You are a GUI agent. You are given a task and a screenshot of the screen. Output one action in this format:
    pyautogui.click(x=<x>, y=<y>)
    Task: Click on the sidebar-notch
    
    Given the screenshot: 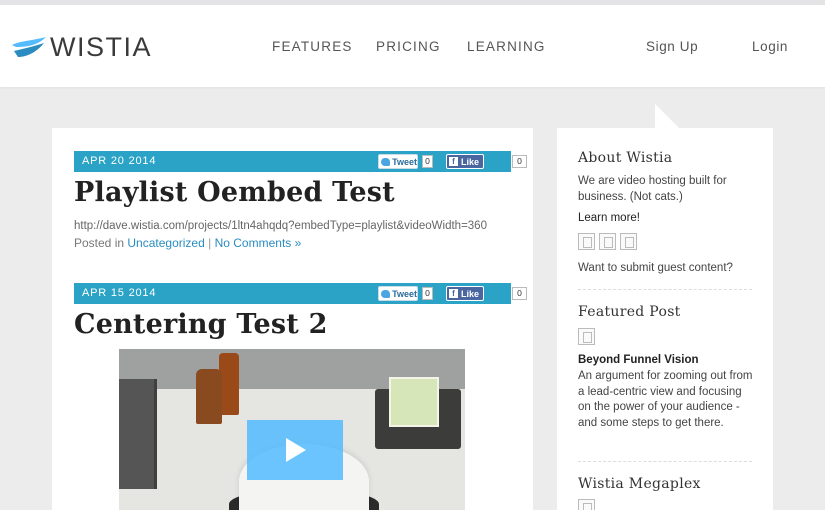 What is the action you would take?
    pyautogui.click(x=667, y=116)
    